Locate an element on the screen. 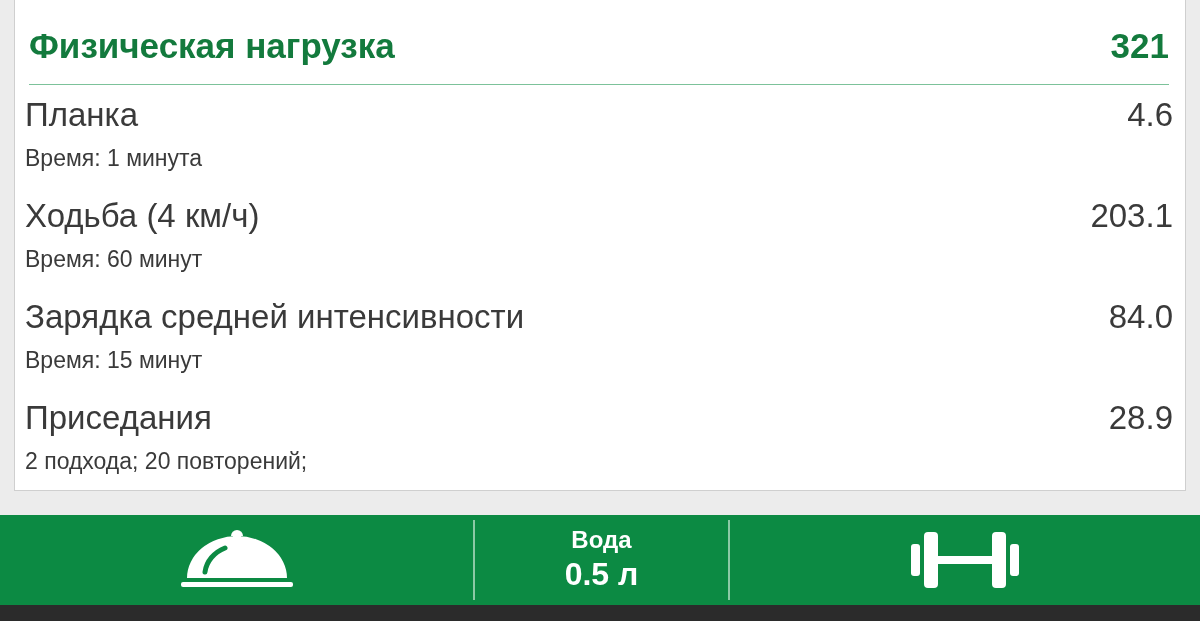 This screenshot has height=621, width=1200. water-label: Вода is located at coordinates (601, 541).